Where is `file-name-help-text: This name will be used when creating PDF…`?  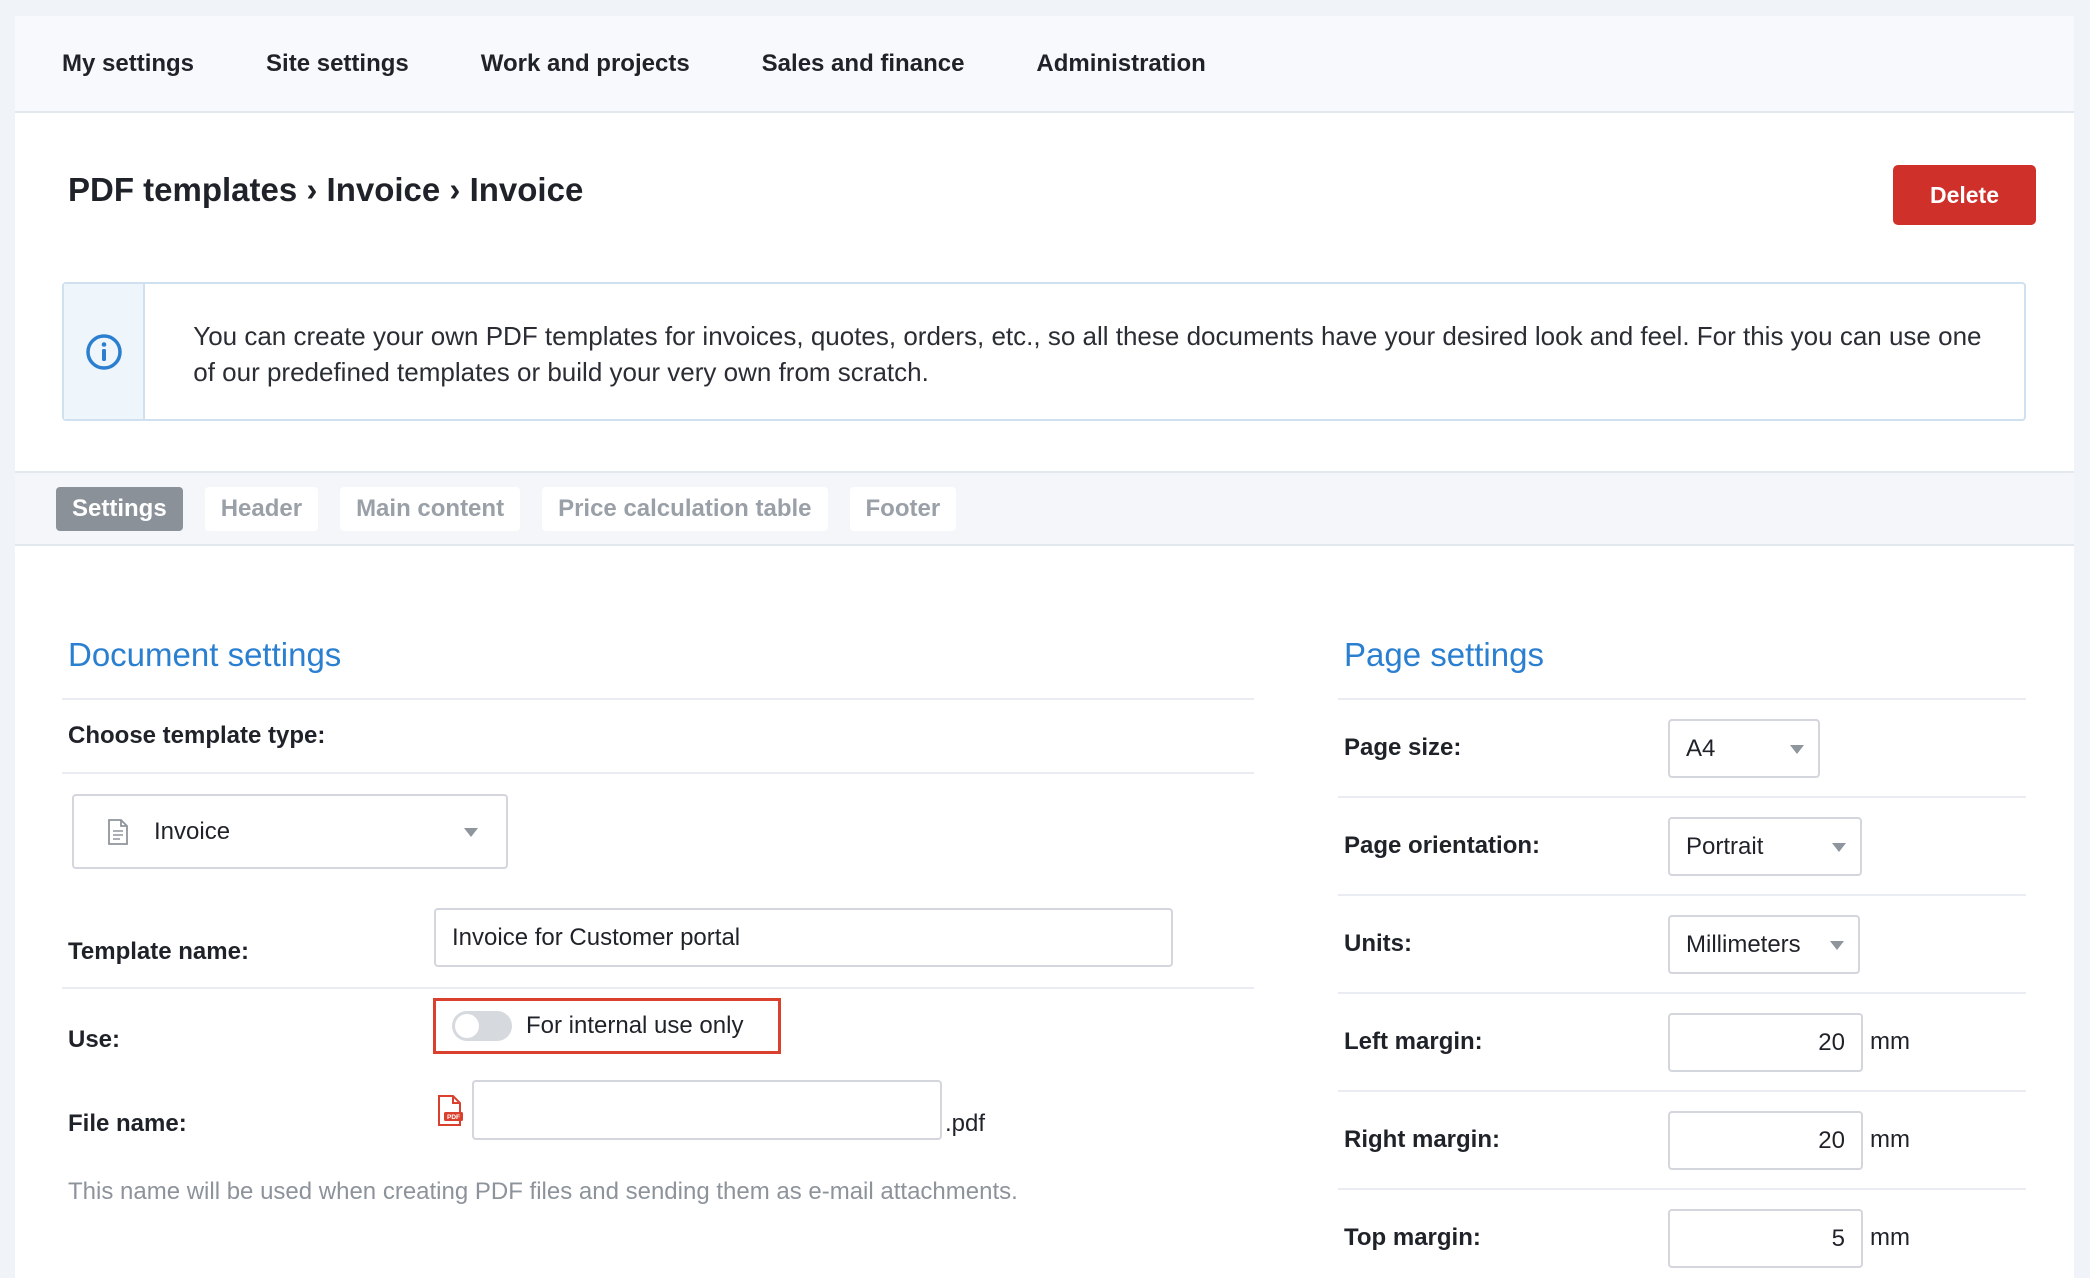
file-name-help-text: This name will be used when creating PDF… is located at coordinates (543, 1191).